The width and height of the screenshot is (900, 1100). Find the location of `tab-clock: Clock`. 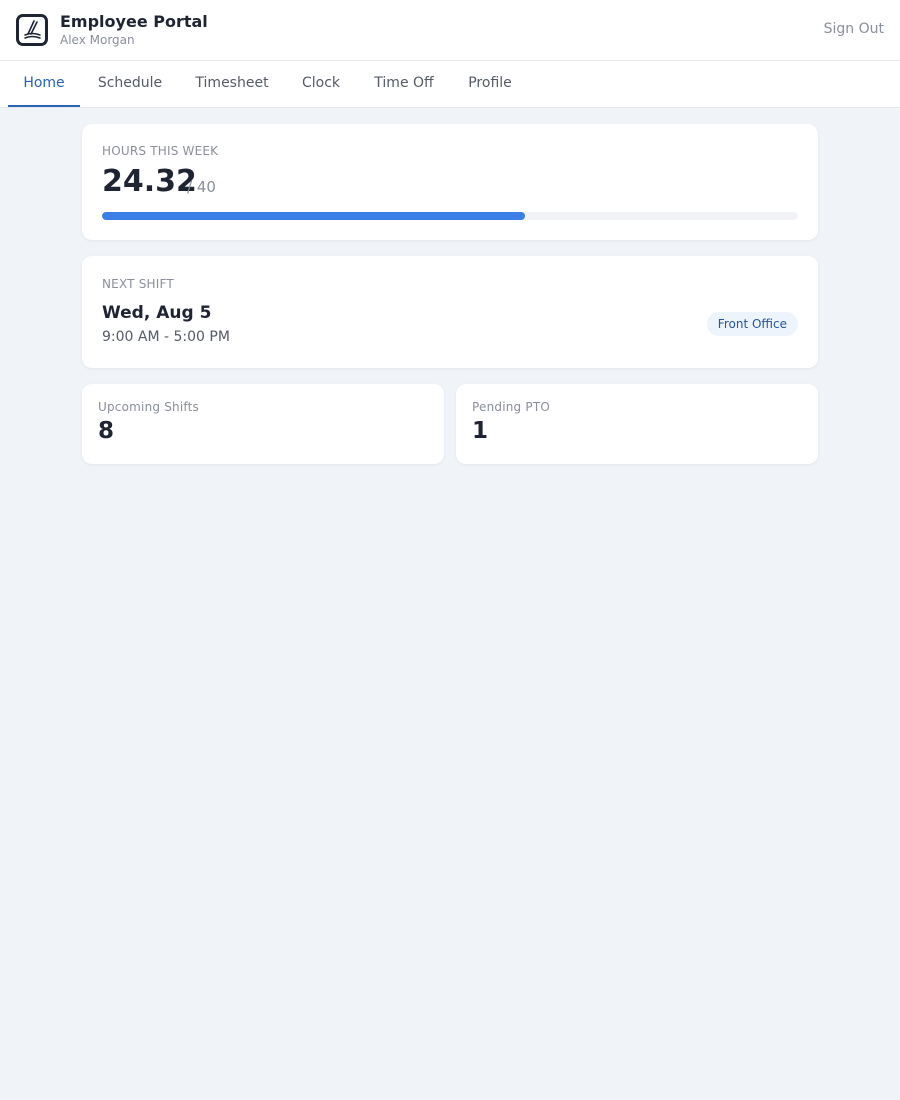

tab-clock: Clock is located at coordinates (321, 84).